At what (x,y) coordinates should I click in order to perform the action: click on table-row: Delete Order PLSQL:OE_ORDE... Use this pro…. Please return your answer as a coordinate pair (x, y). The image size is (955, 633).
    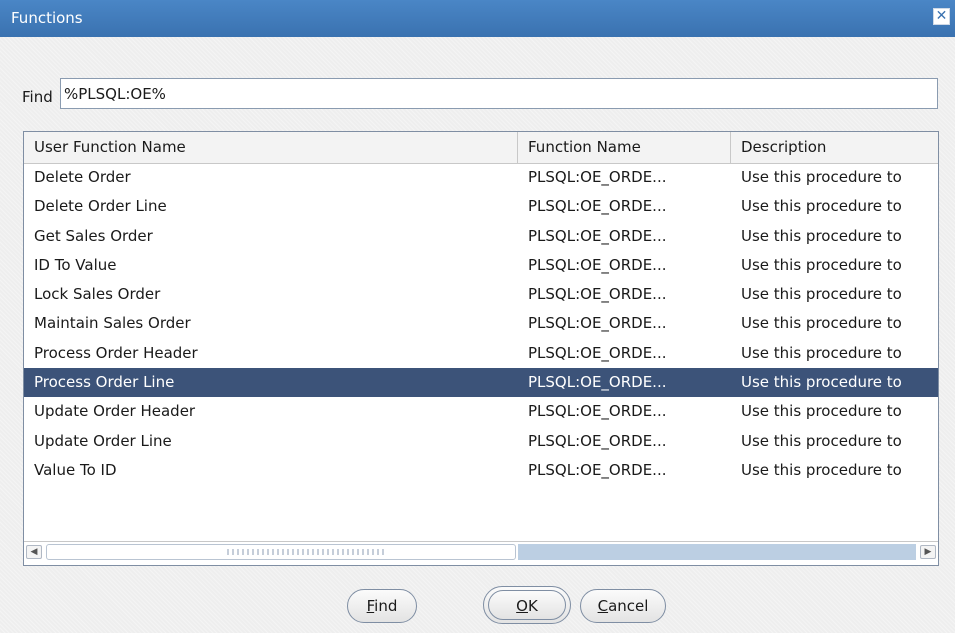
    Looking at the image, I should click on (481, 177).